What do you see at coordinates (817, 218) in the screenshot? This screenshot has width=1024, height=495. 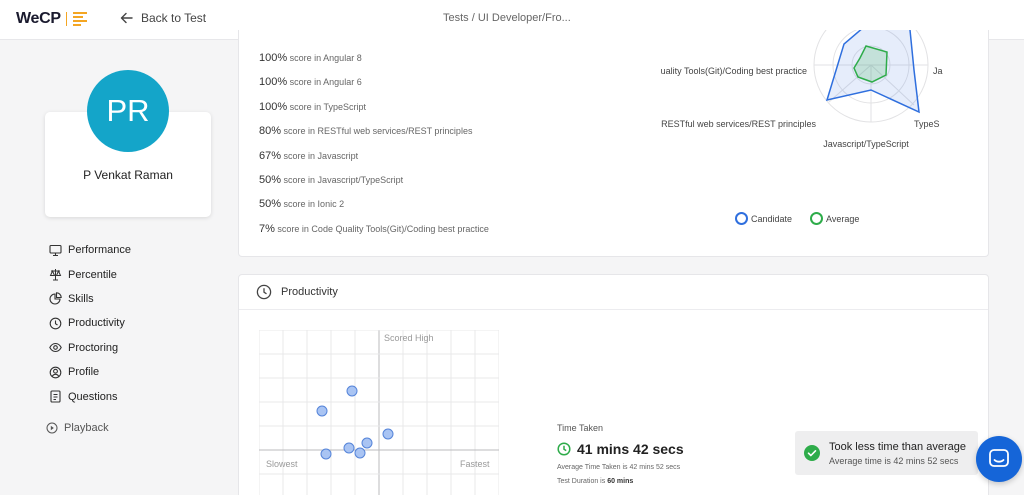 I see `average-swatch` at bounding box center [817, 218].